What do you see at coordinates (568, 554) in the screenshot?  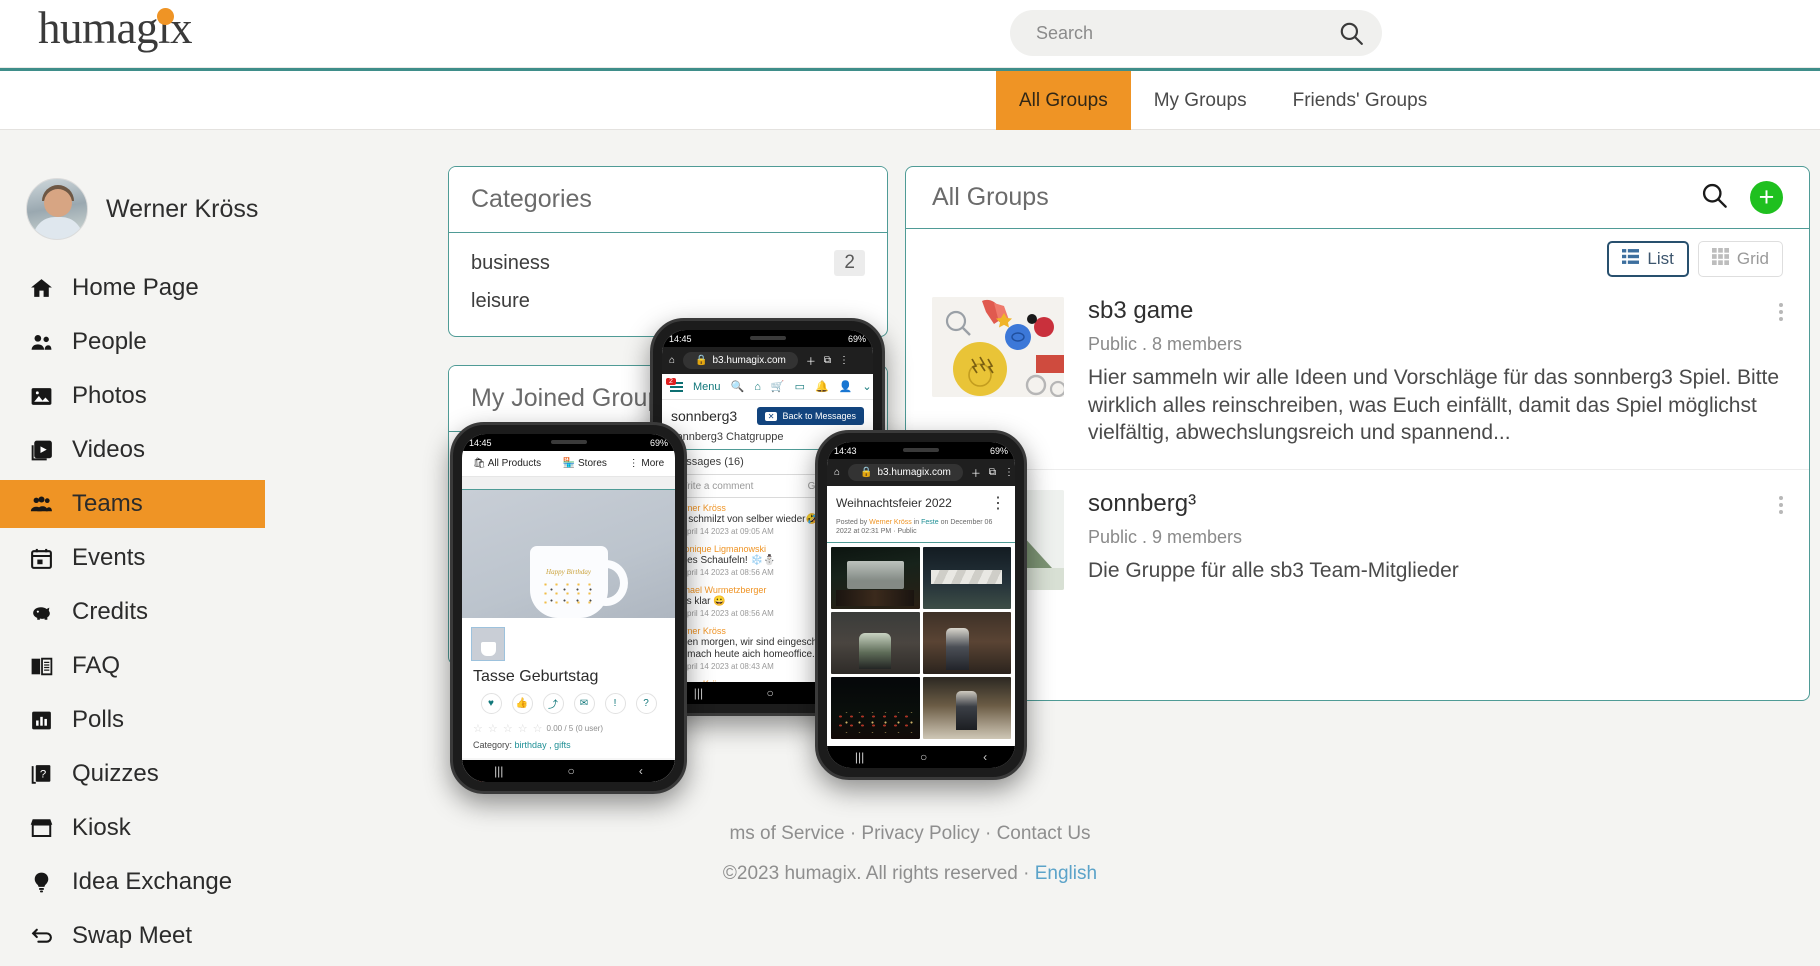 I see `product-hero-image: Happy Birthday` at bounding box center [568, 554].